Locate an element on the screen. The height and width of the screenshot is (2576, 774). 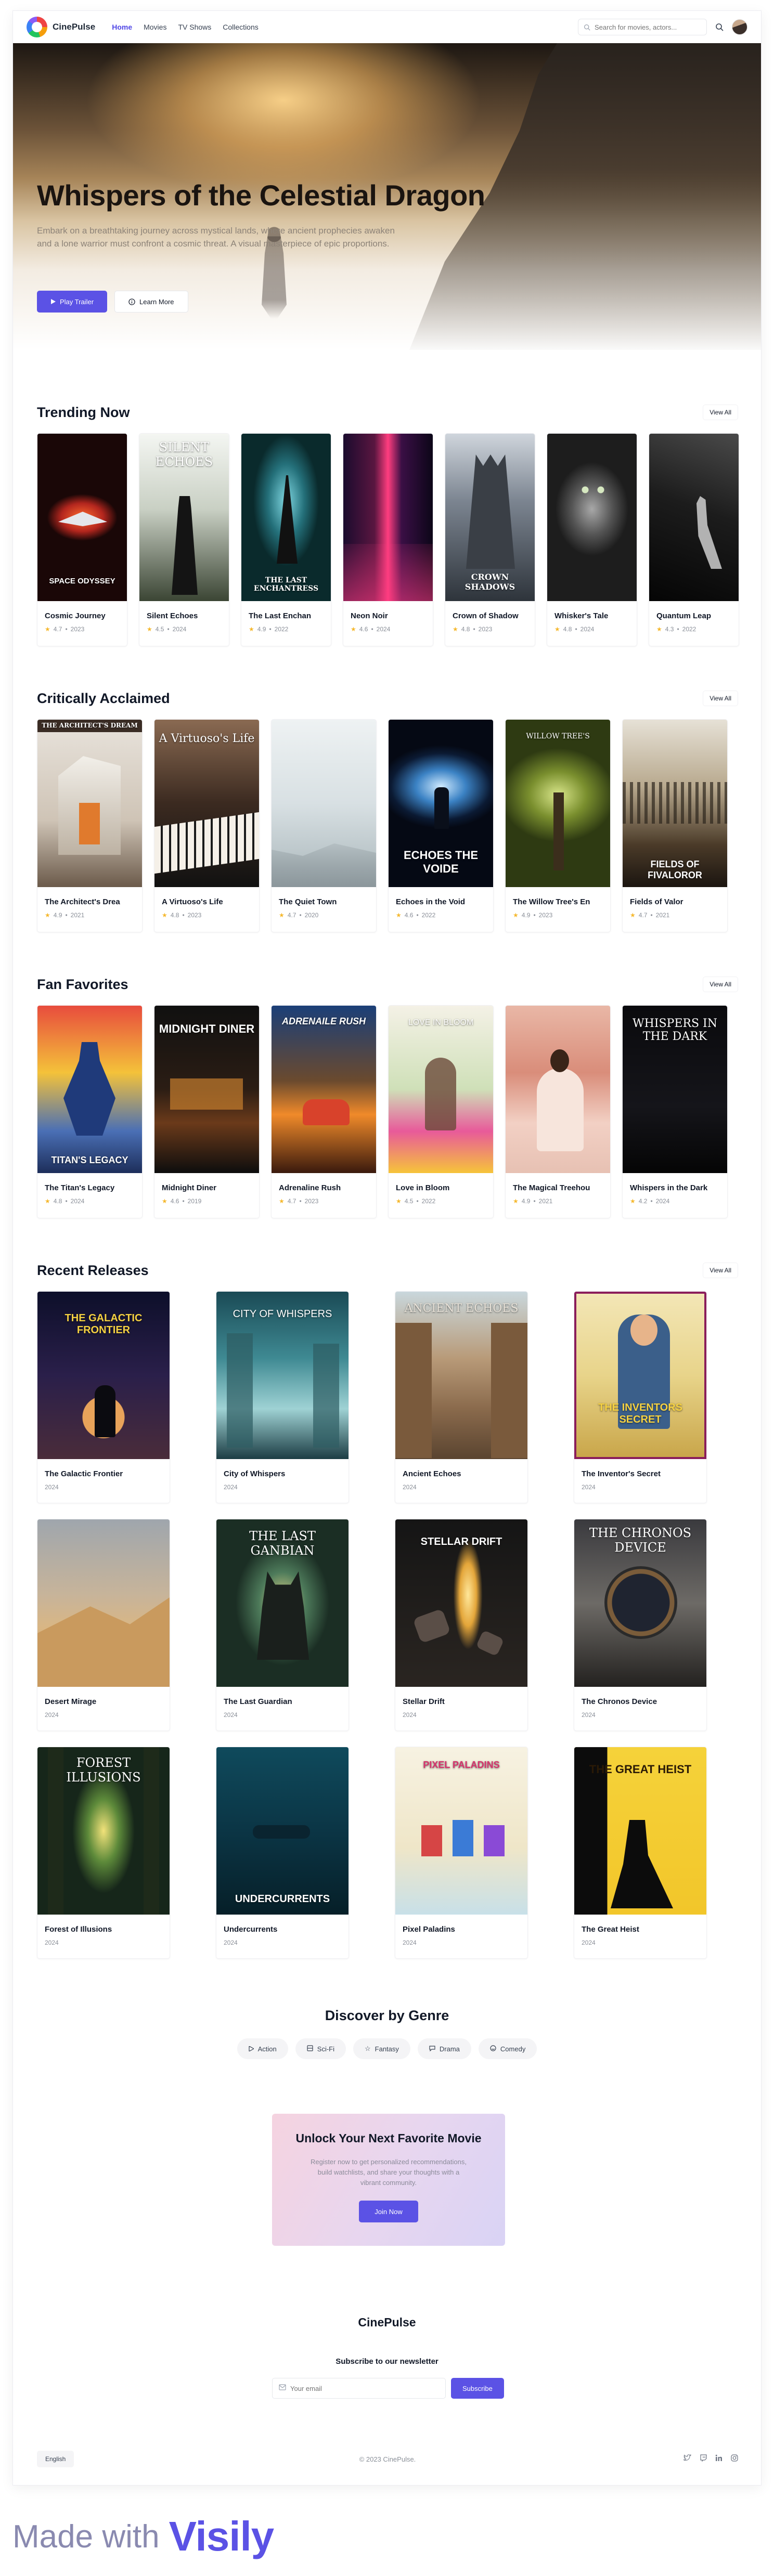
movie-title: The Titan's Legacy is located at coordinates (80, 1187).